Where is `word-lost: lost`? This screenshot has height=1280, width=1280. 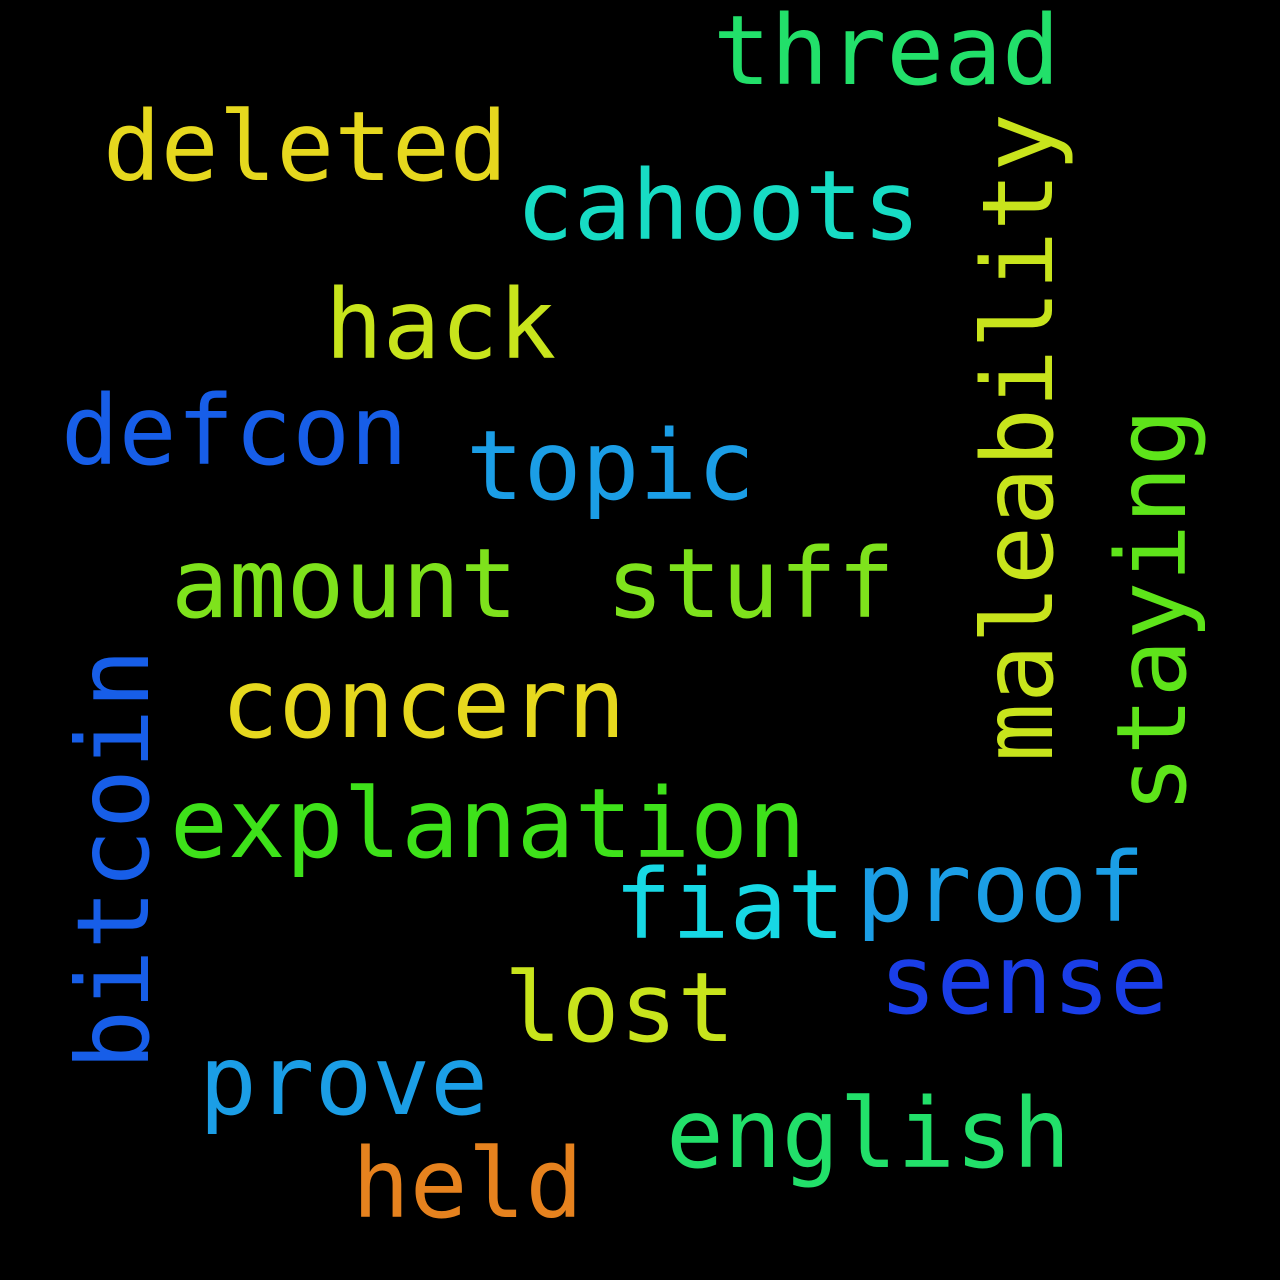 word-lost: lost is located at coordinates (620, 1008).